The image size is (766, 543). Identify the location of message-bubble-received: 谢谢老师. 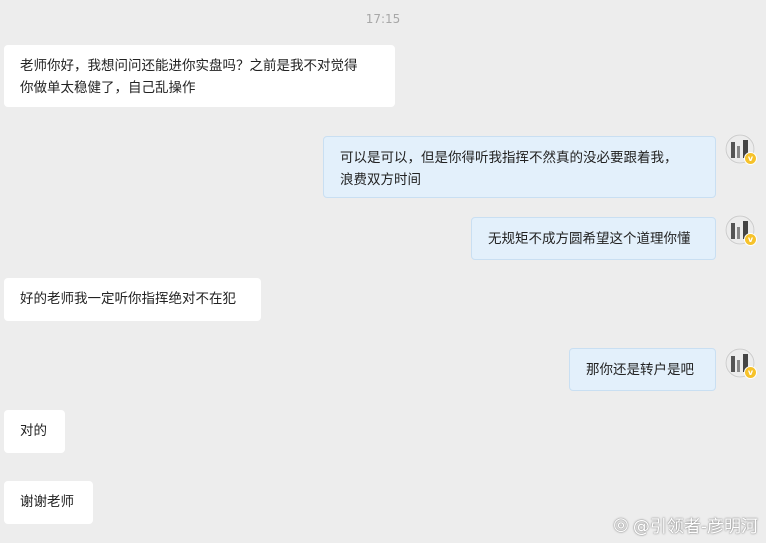
(48, 502).